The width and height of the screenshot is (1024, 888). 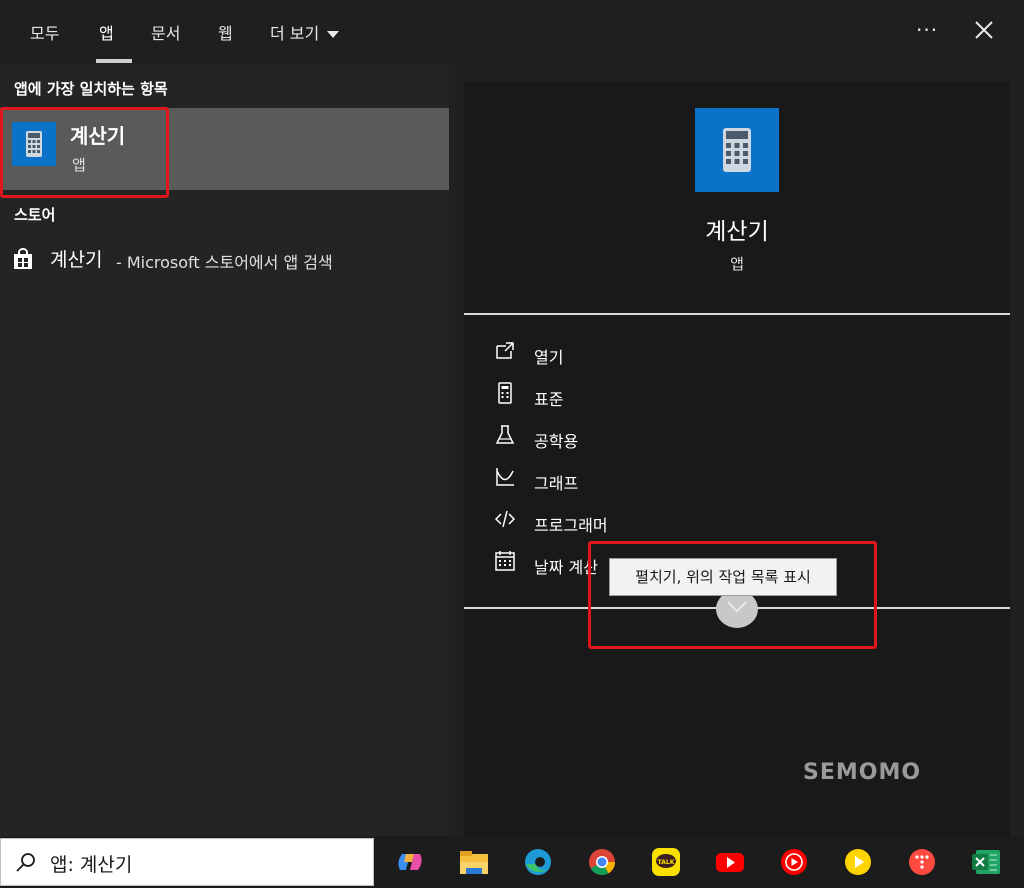 I want to click on youtube-icon, so click(x=730, y=862).